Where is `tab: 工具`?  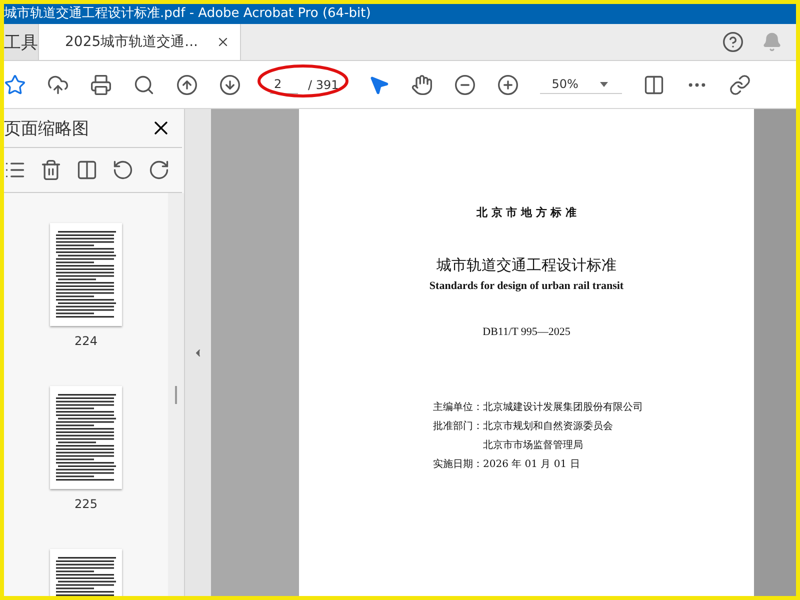 tab: 工具 is located at coordinates (21, 42).